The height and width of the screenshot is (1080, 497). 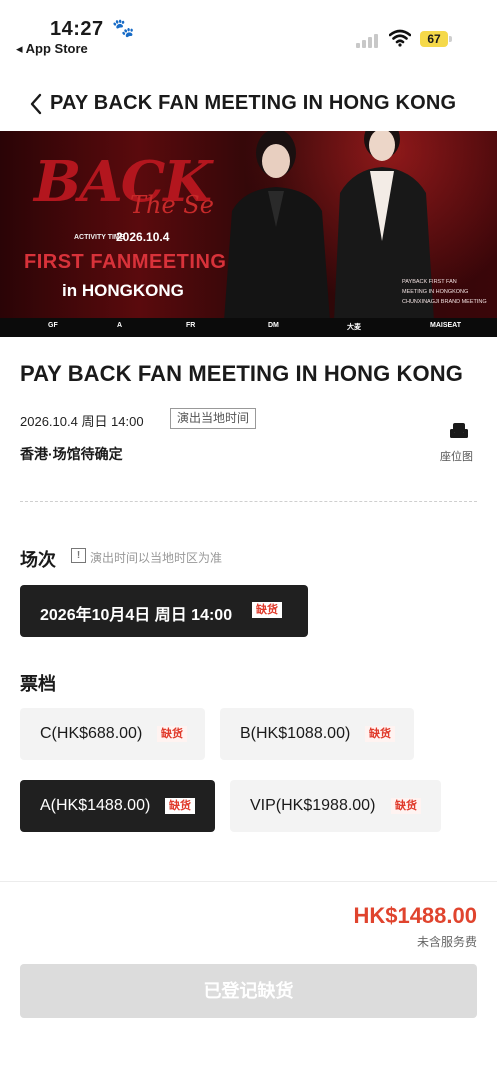 What do you see at coordinates (295, 733) in the screenshot?
I see `tier-label: B(HK$1088.00)` at bounding box center [295, 733].